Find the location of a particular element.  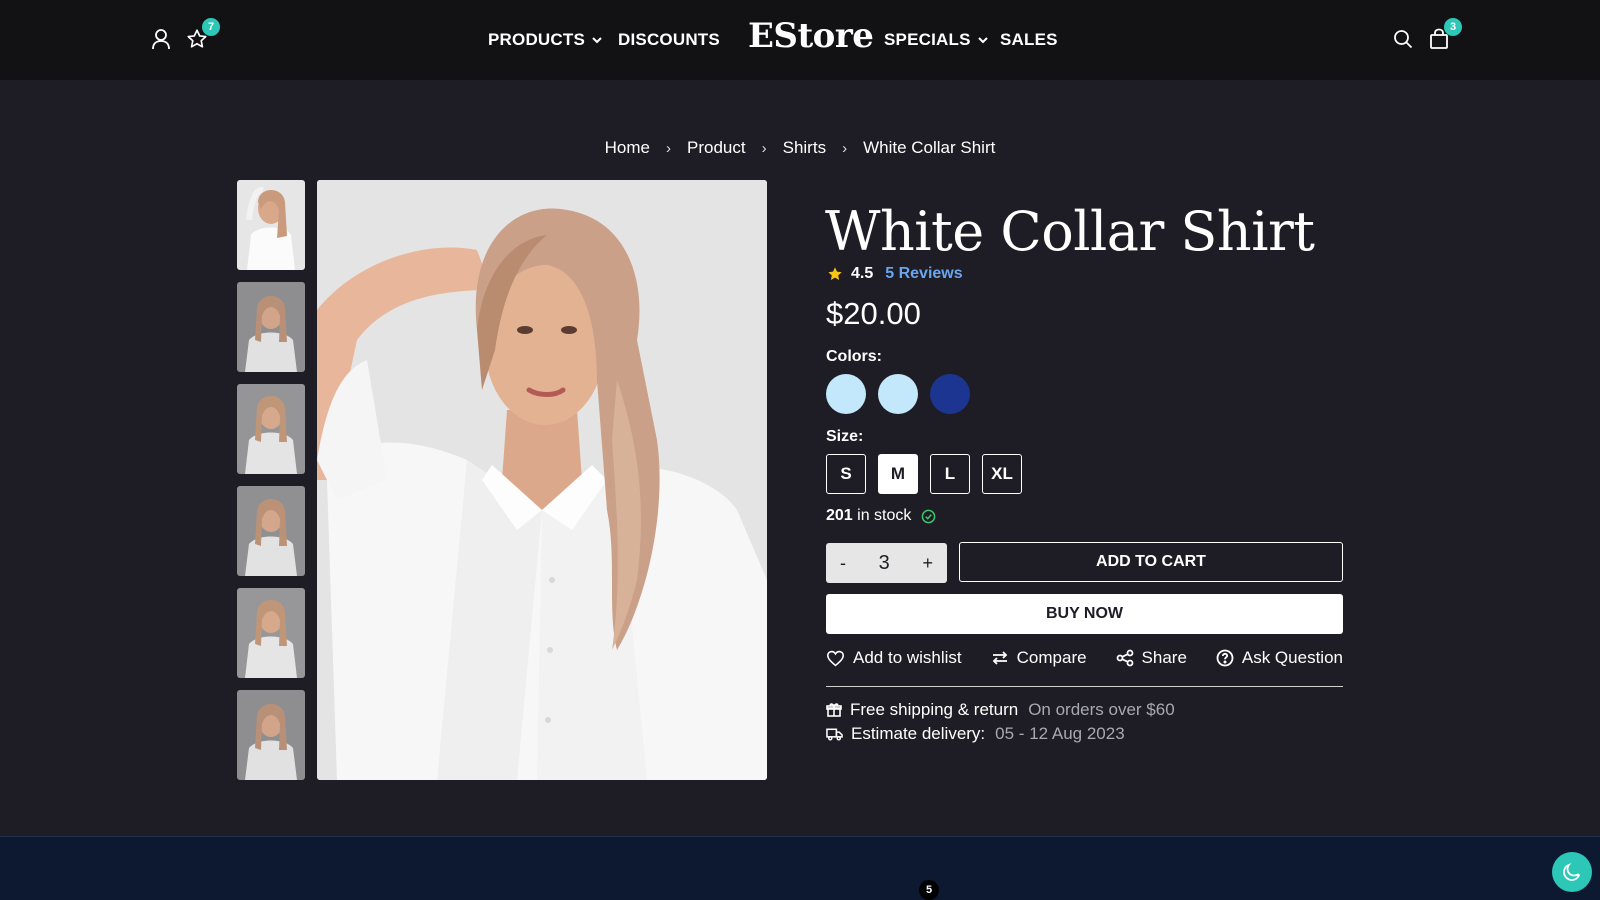

moon-icon is located at coordinates (1572, 872).